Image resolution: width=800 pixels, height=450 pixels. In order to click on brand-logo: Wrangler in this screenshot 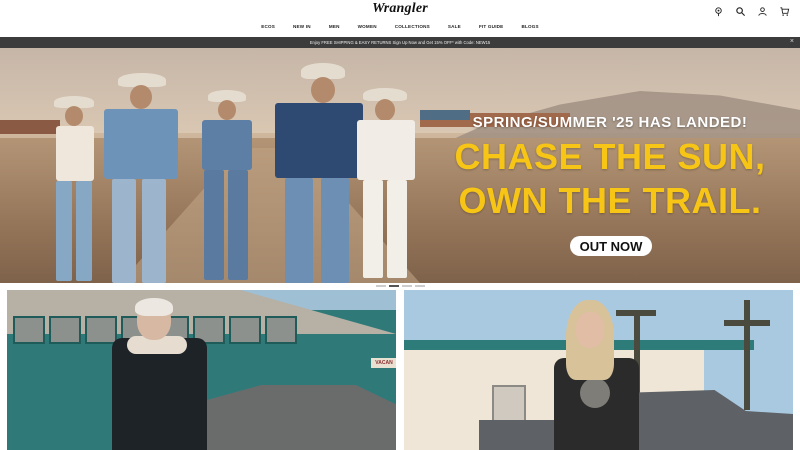, I will do `click(400, 9)`.